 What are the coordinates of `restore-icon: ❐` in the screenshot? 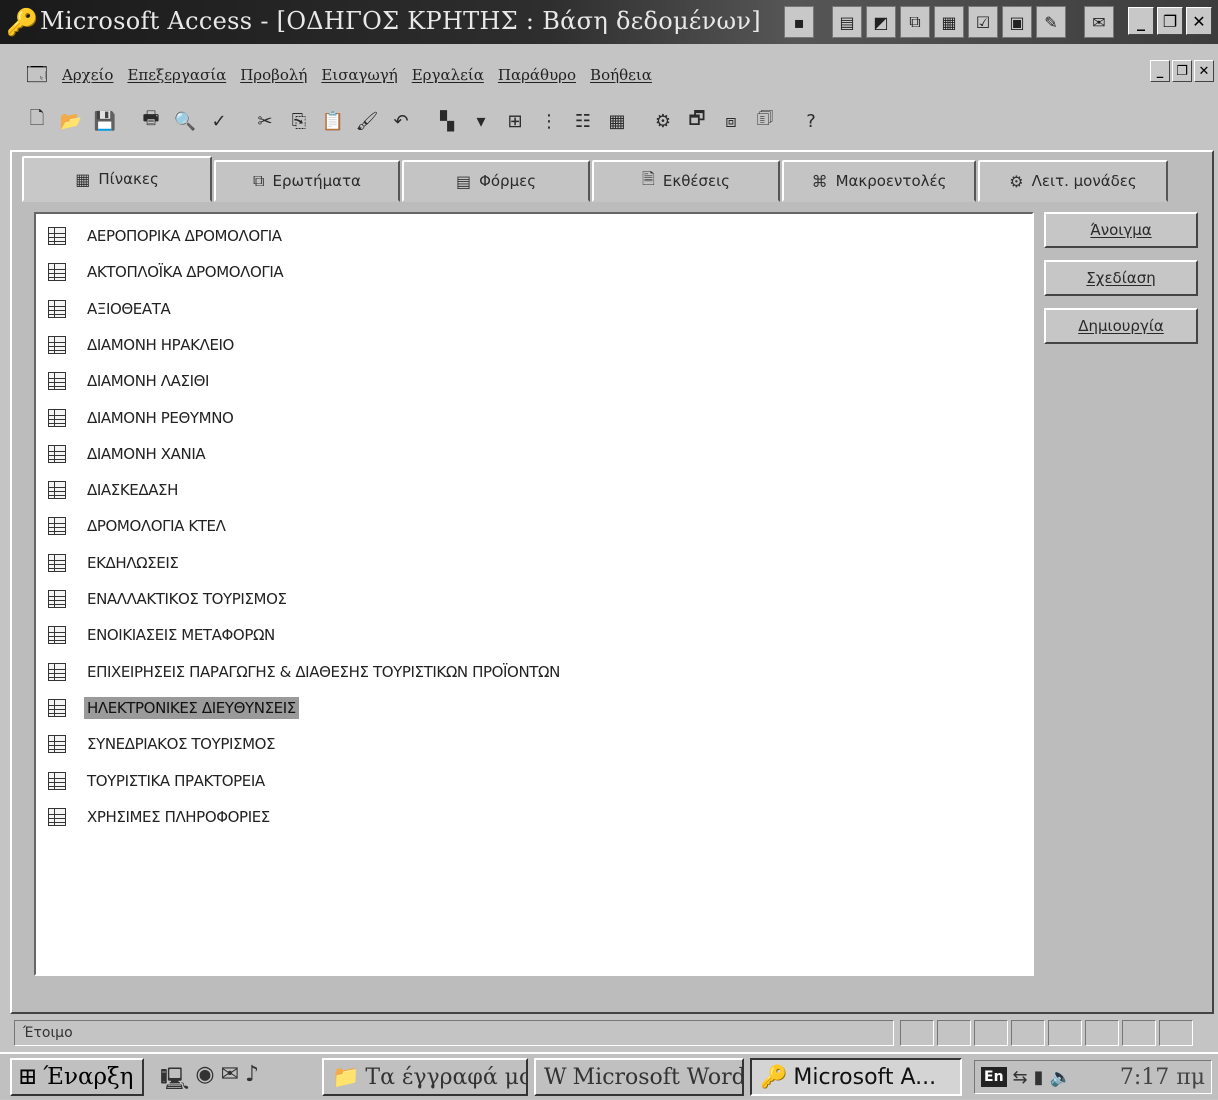 It's located at (1170, 21).